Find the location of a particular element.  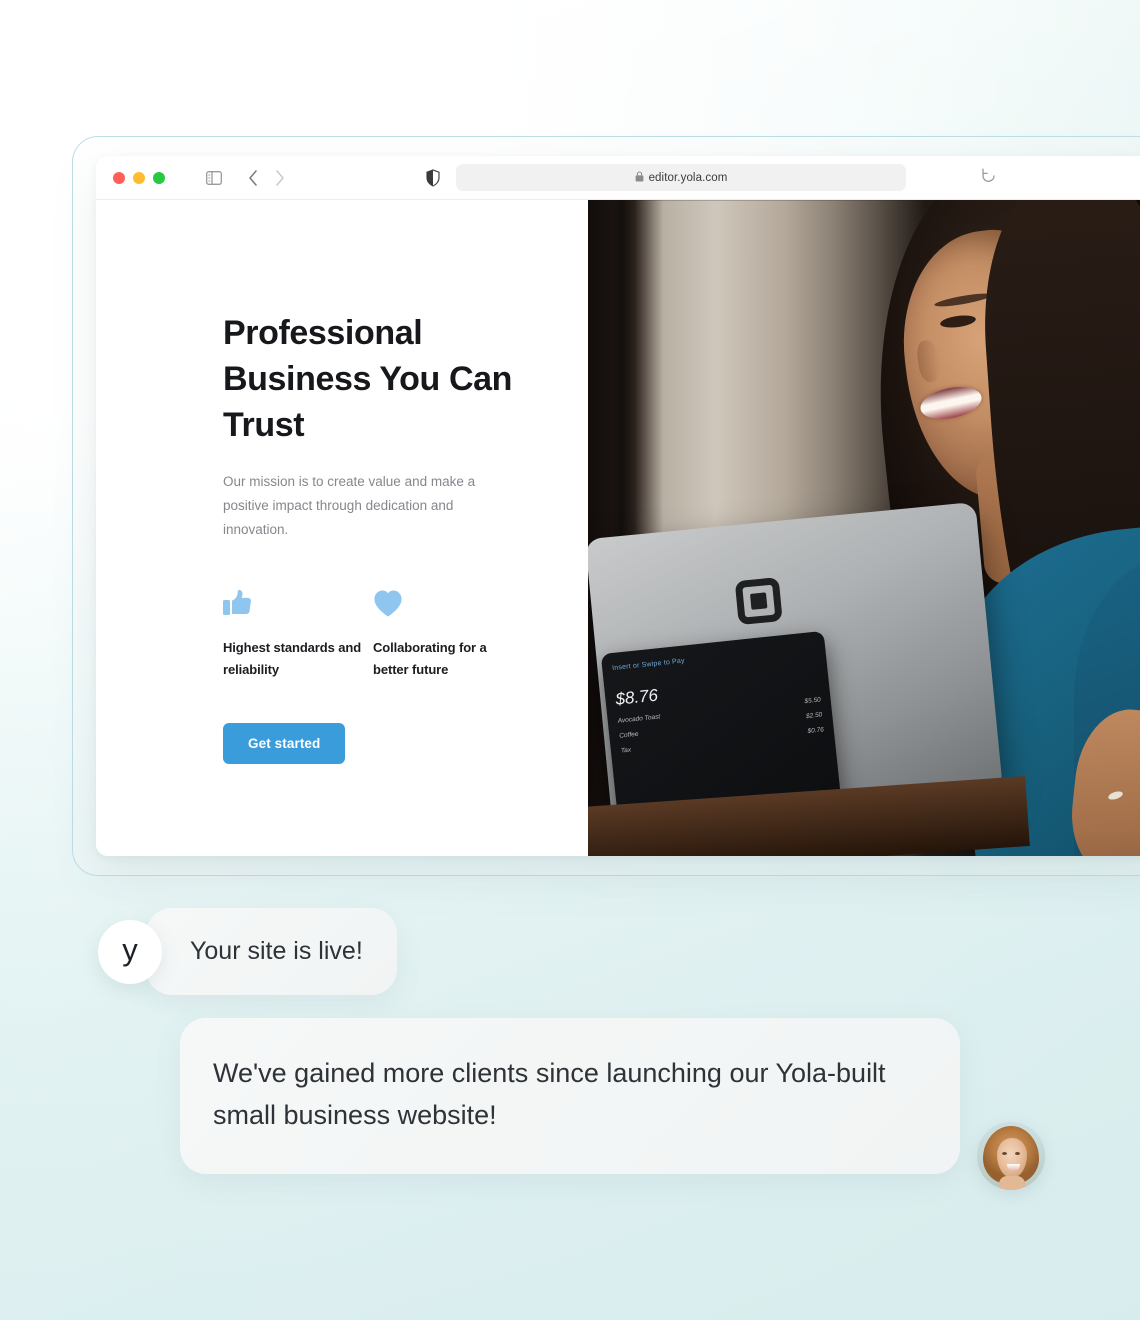

pos-item-name: Avocado Toast is located at coordinates (639, 719).